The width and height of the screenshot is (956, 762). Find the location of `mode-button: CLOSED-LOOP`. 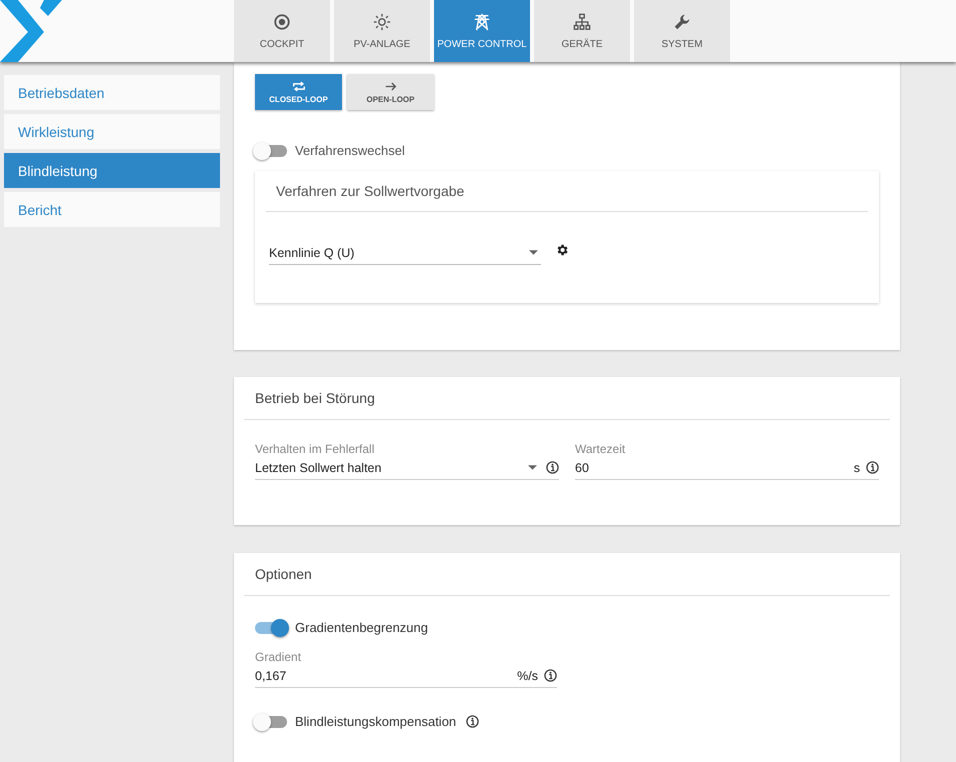

mode-button: CLOSED-LOOP is located at coordinates (298, 92).